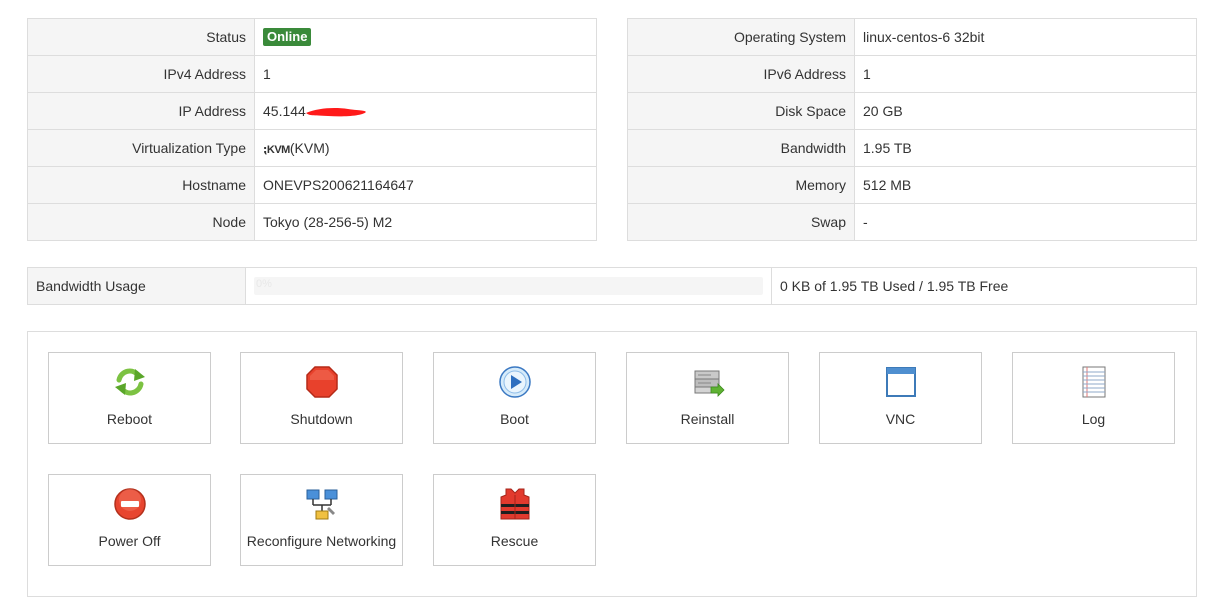 The height and width of the screenshot is (599, 1218). What do you see at coordinates (741, 148) in the screenshot?
I see `bandwidth-label: Bandwidth` at bounding box center [741, 148].